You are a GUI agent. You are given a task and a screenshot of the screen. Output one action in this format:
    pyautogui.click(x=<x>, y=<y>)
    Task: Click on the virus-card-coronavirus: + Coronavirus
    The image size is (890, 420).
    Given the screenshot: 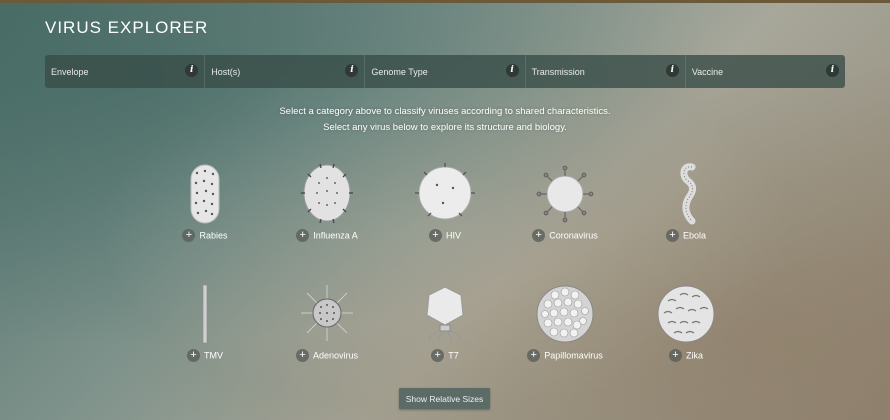 What is the action you would take?
    pyautogui.click(x=565, y=208)
    